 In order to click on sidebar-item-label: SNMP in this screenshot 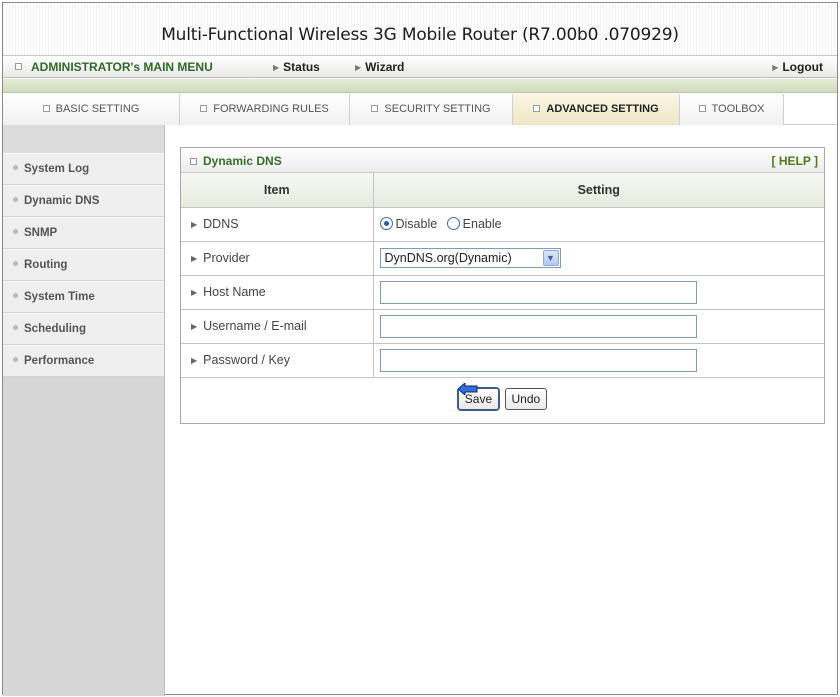, I will do `click(41, 233)`.